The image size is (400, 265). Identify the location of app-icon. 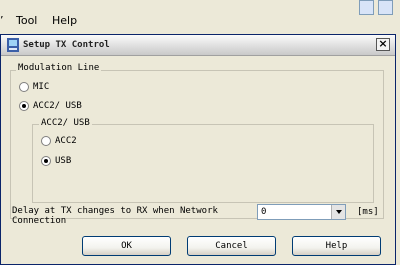
(13, 45).